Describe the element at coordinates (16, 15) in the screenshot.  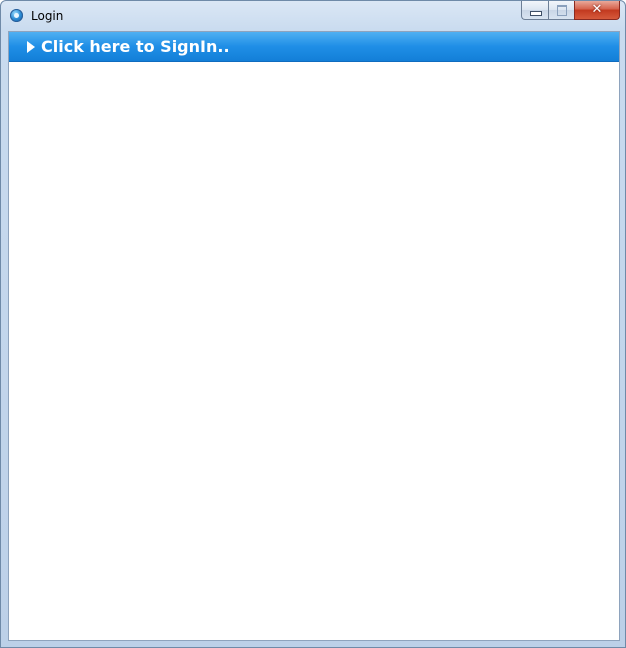
I see `app-globe-icon` at that location.